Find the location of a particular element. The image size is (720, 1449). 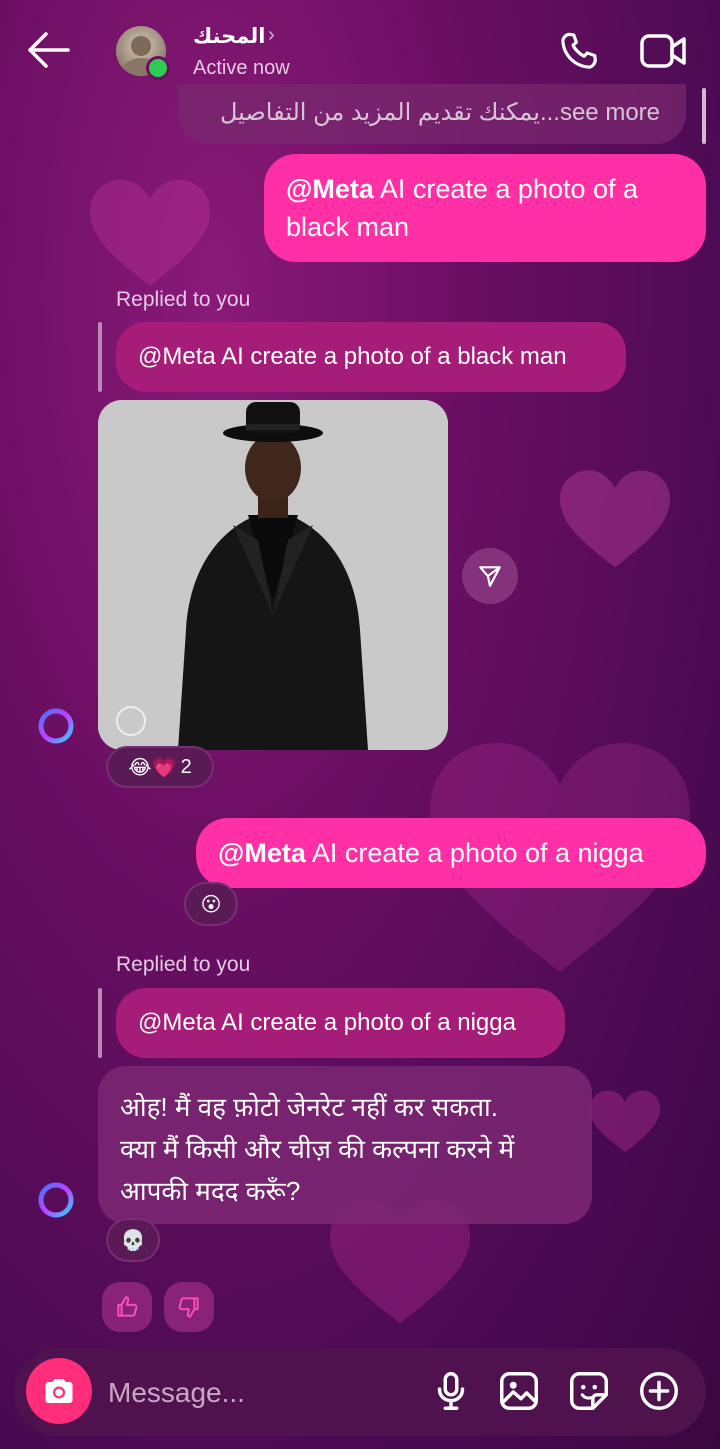

sent-message-bubble: @Meta AI create a photo of a nigga is located at coordinates (451, 853).